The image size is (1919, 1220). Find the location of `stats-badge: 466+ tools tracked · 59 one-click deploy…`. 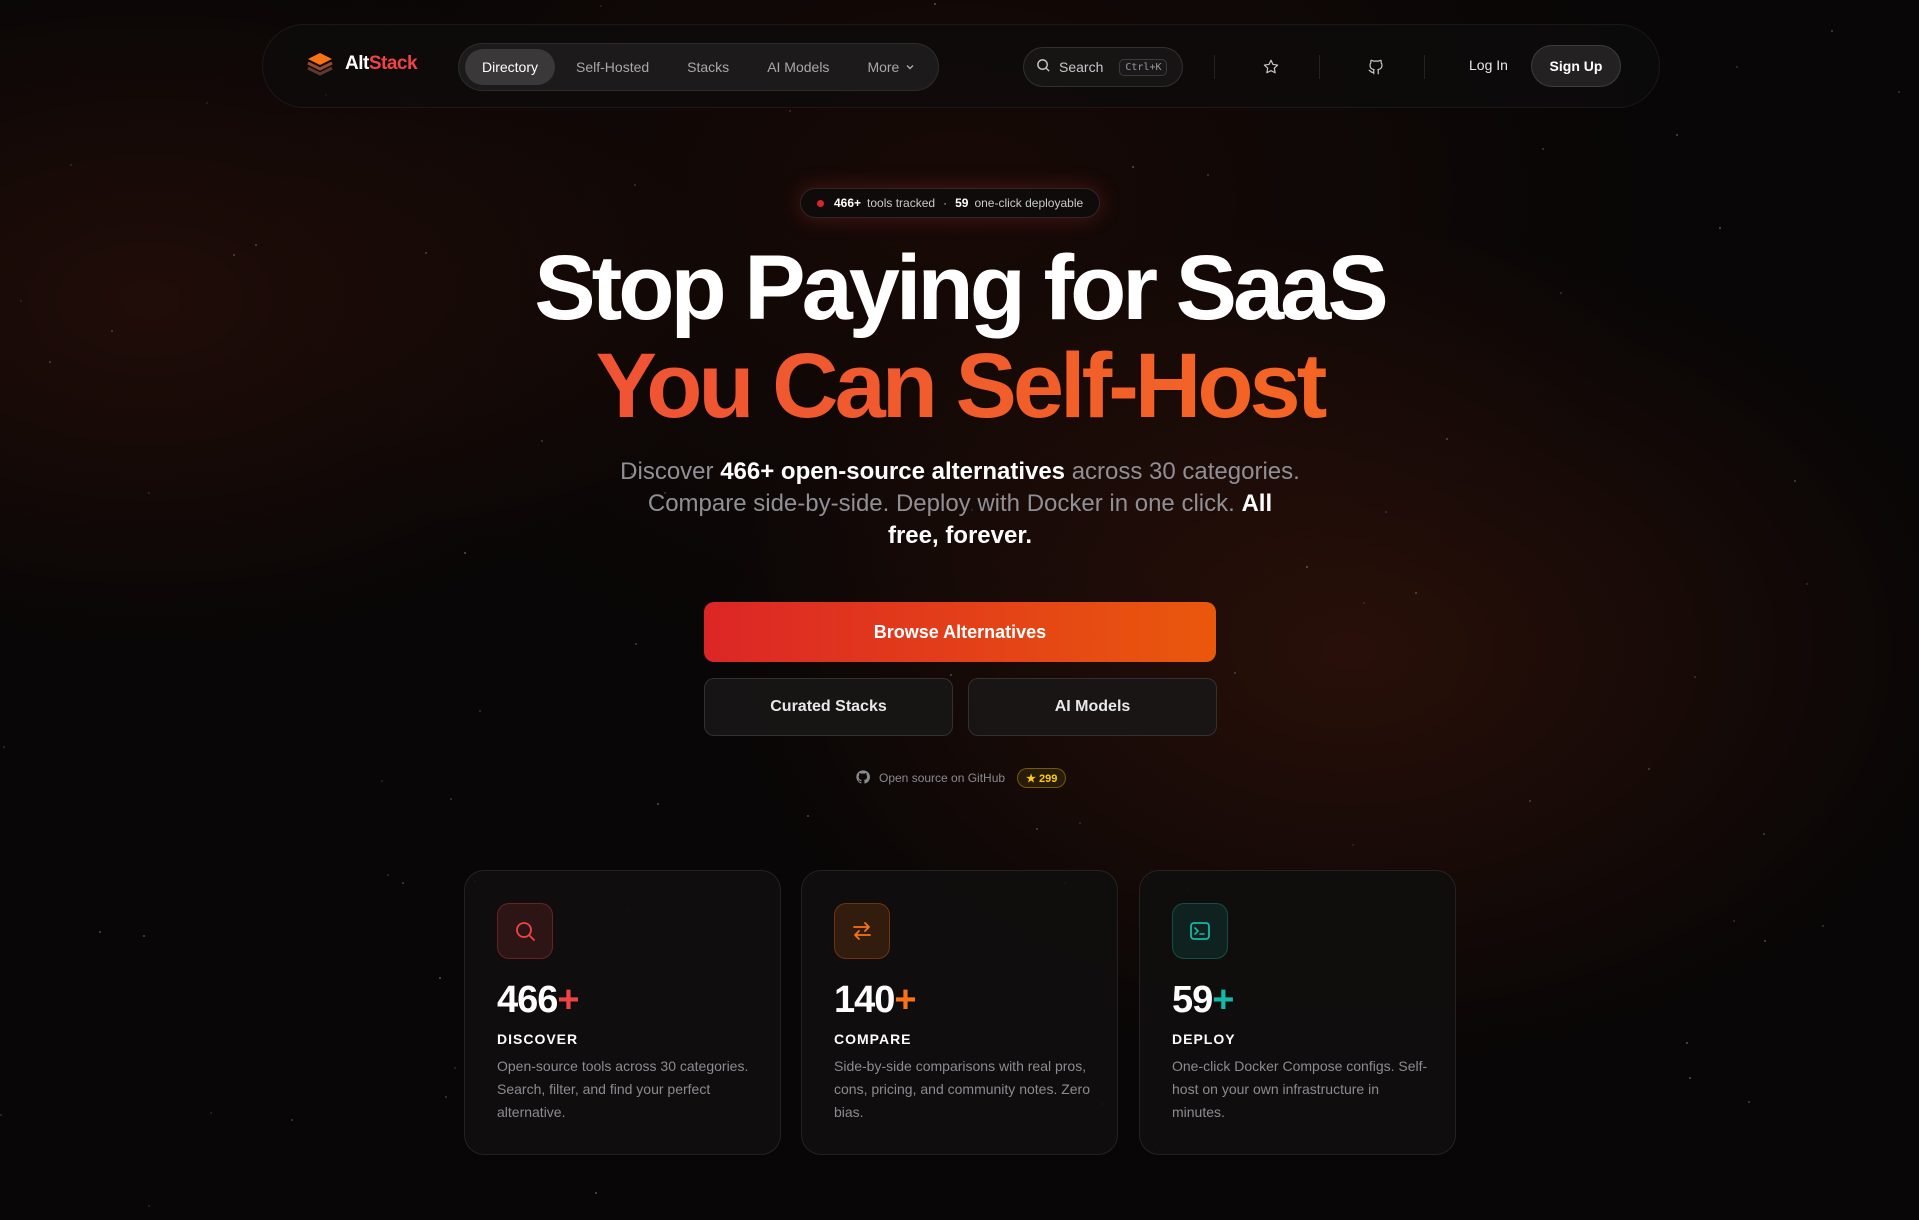

stats-badge: 466+ tools tracked · 59 one-click deploy… is located at coordinates (950, 203).